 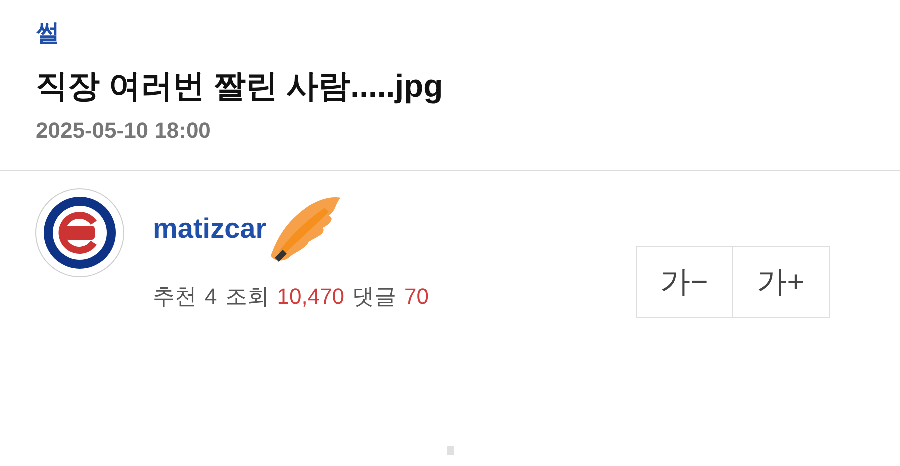 I want to click on author-name: matizcar, so click(x=210, y=229).